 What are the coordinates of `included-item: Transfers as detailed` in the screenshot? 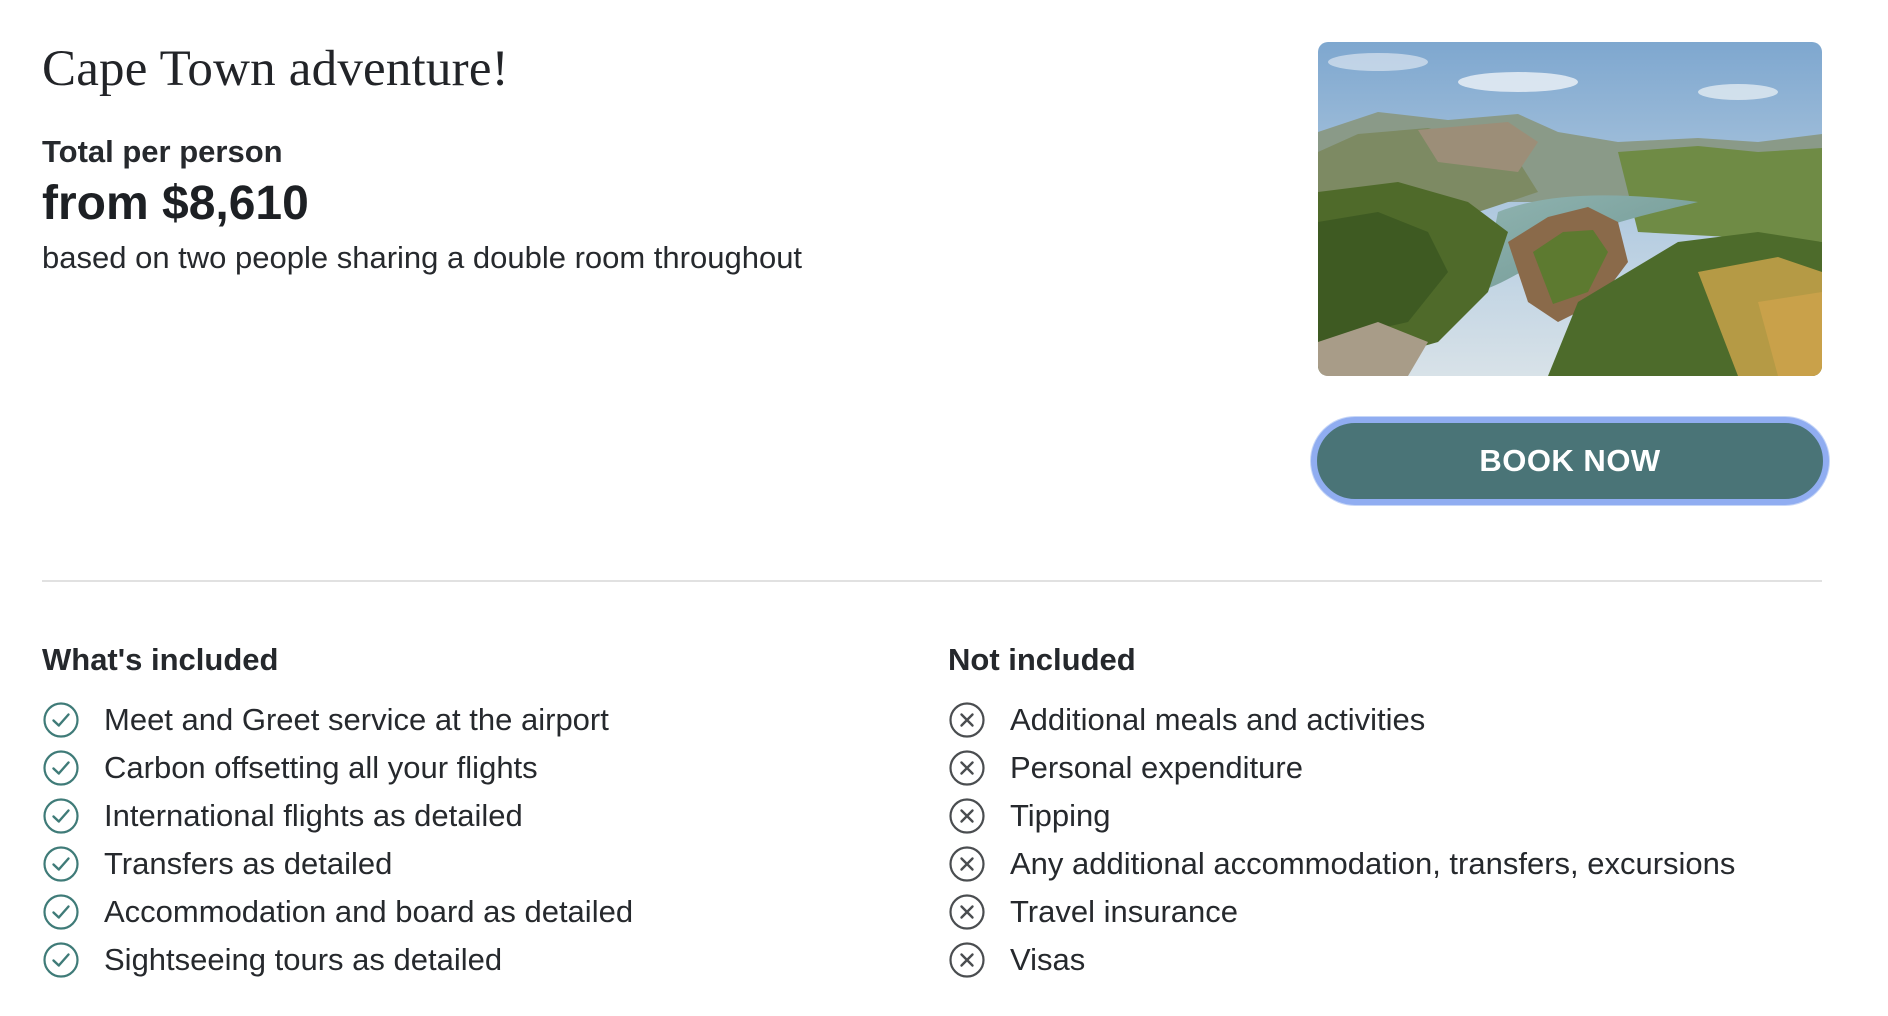 It's located at (337, 864).